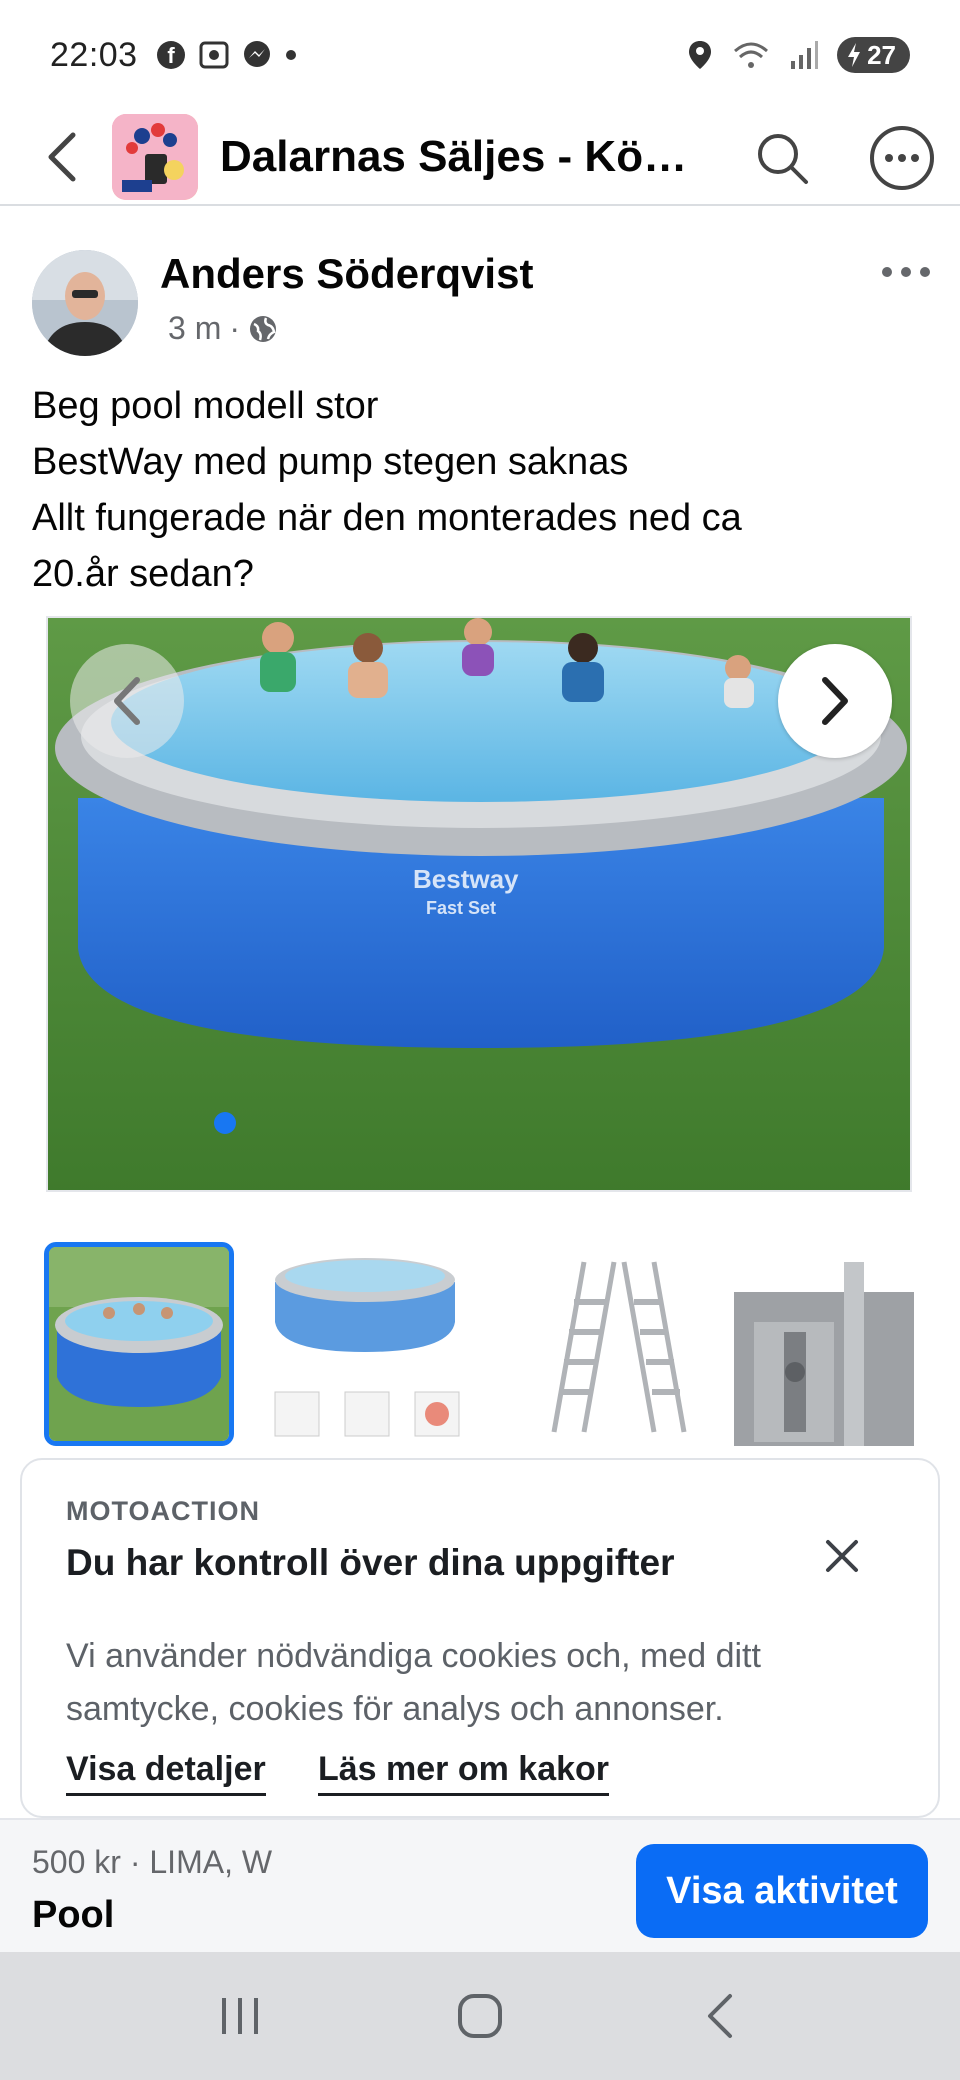 This screenshot has width=960, height=2080. What do you see at coordinates (85, 303) in the screenshot?
I see `author-avatar` at bounding box center [85, 303].